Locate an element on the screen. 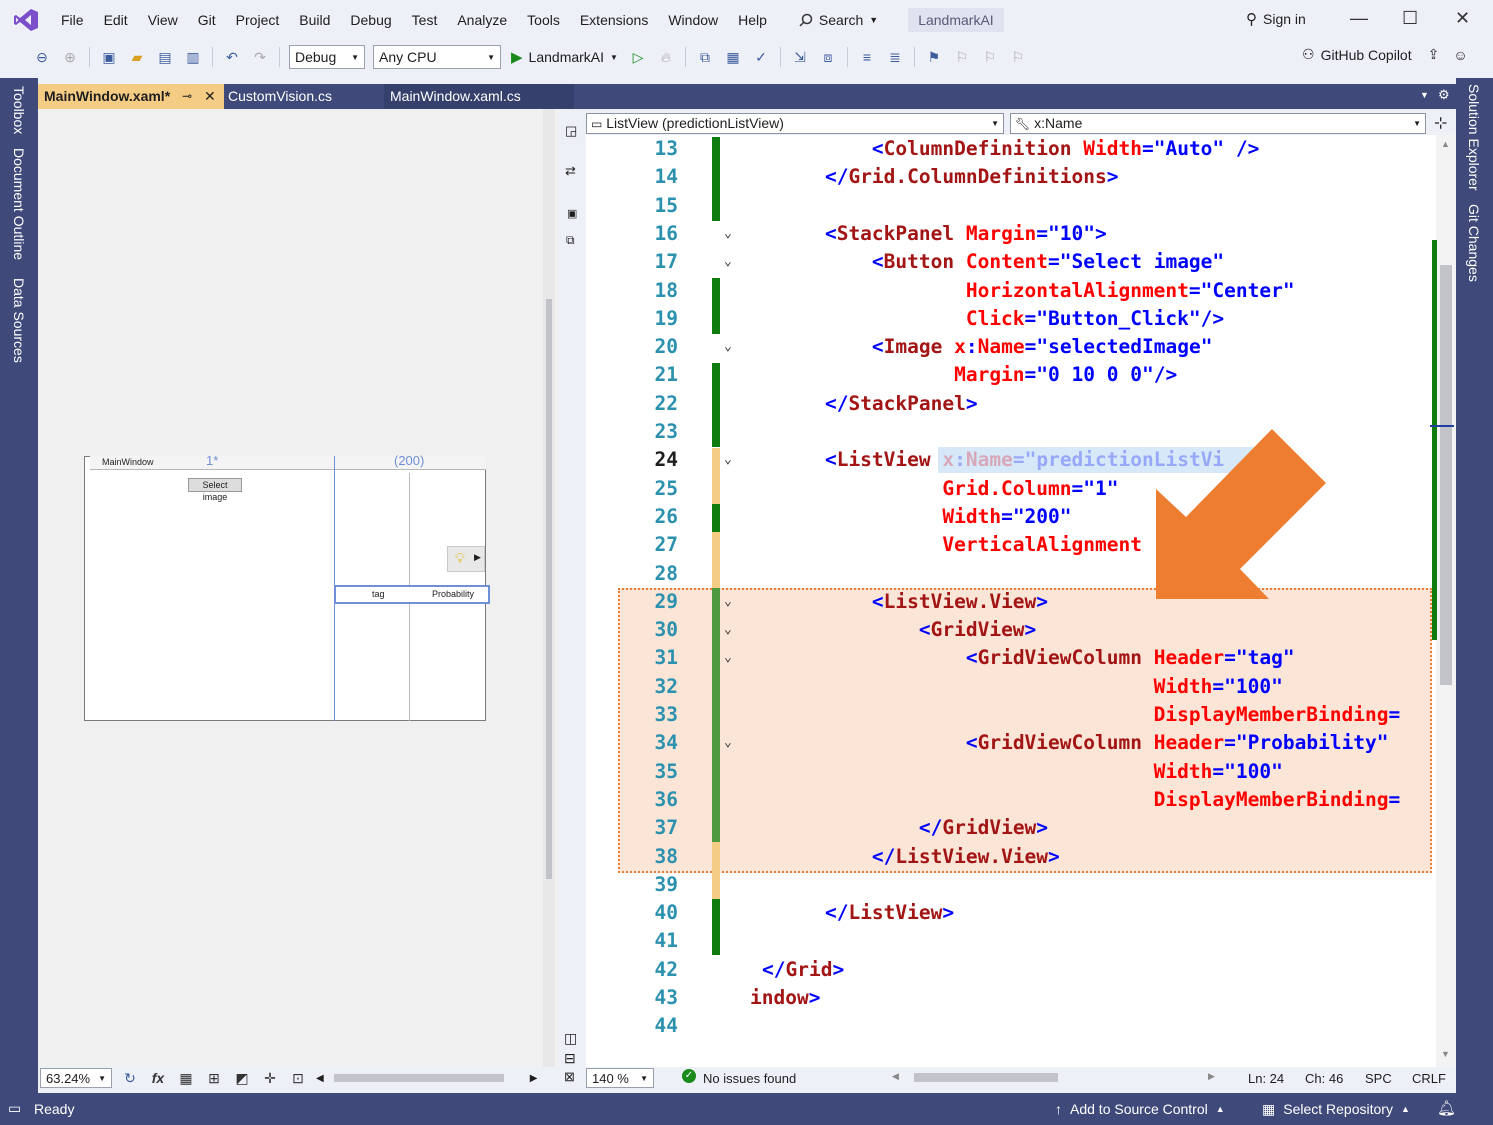  editor-vertical-scrollbar: ▲ ▼ is located at coordinates (1443, 601).